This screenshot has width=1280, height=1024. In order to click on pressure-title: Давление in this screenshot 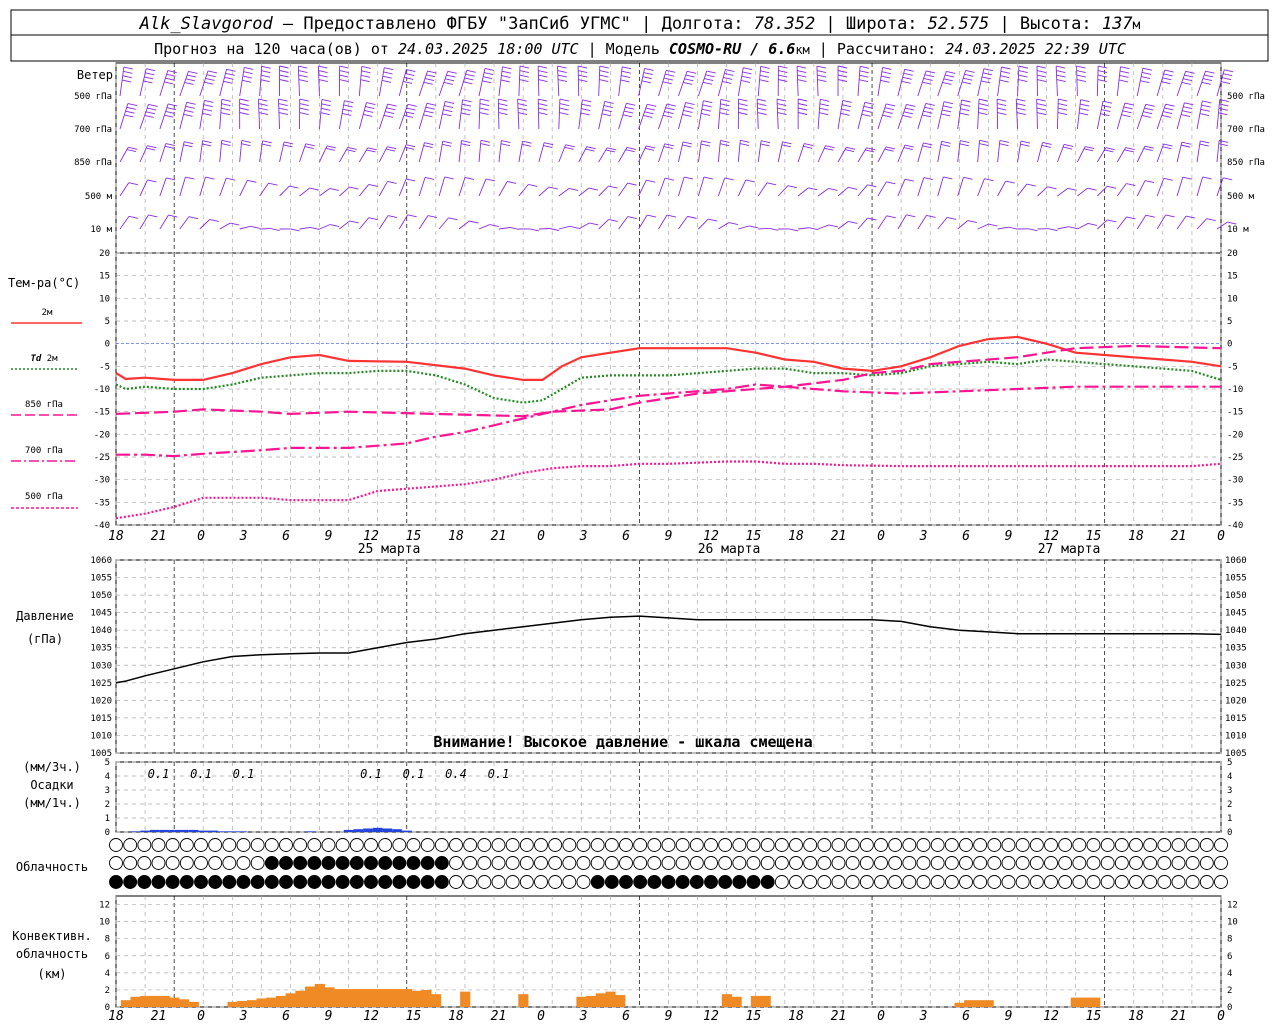, I will do `click(45, 616)`.